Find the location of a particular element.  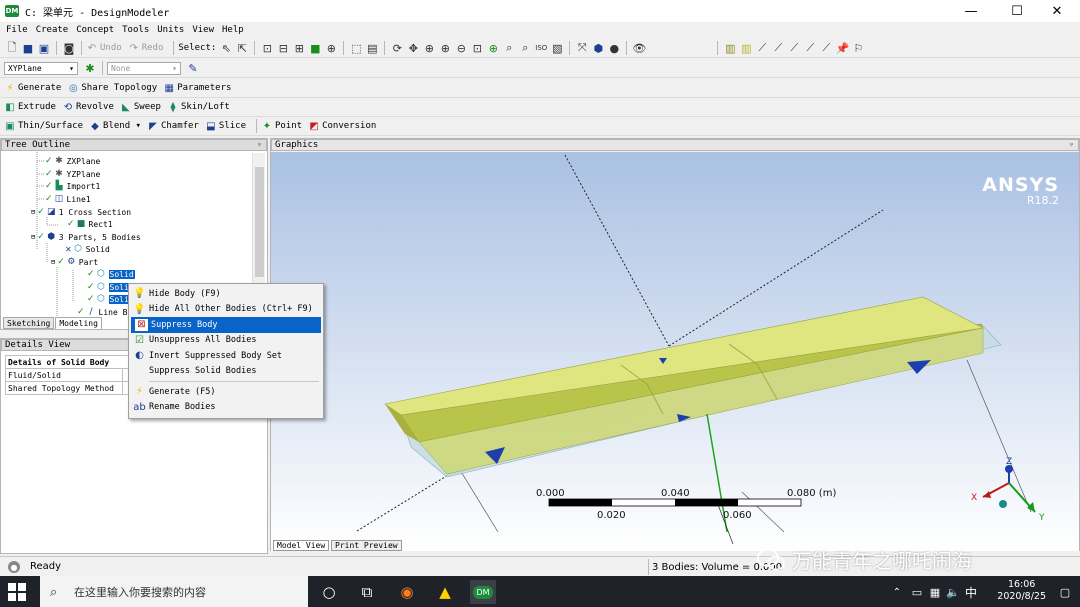

tab-model-view: Model View is located at coordinates (301, 545).